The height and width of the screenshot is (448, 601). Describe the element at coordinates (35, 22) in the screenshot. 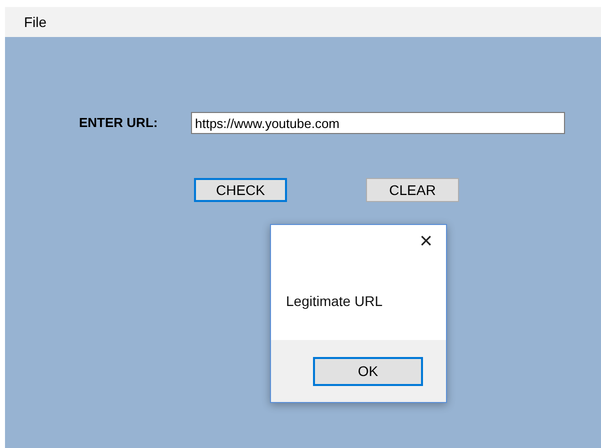

I see `menu-item: File` at that location.